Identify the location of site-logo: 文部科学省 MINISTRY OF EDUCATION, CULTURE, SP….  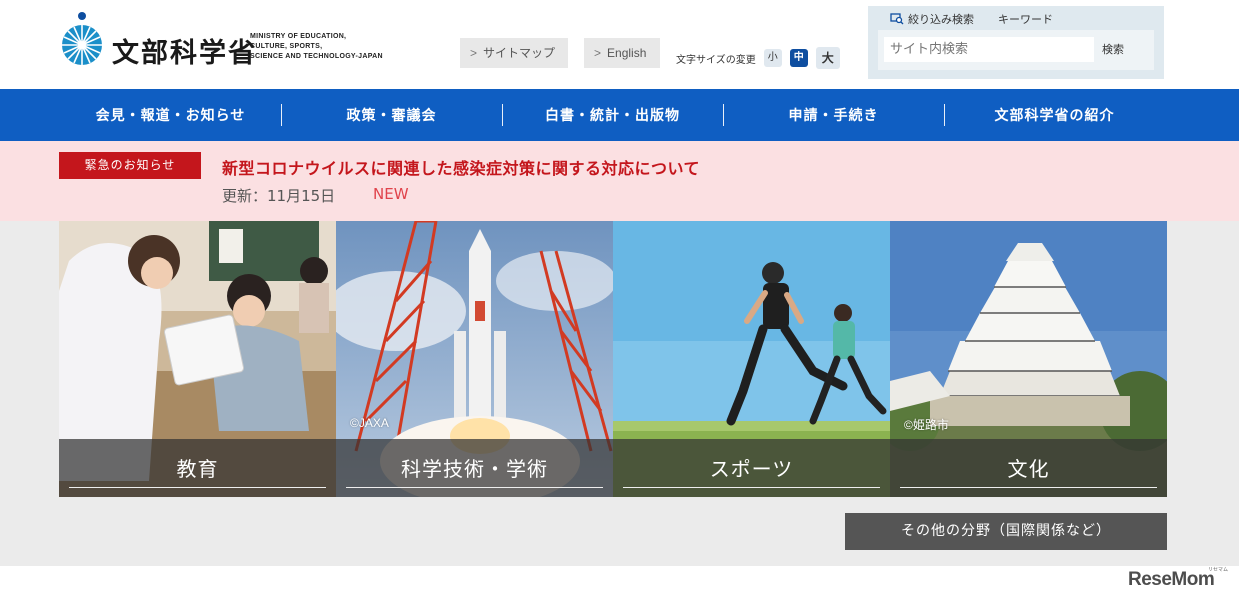
(225, 41).